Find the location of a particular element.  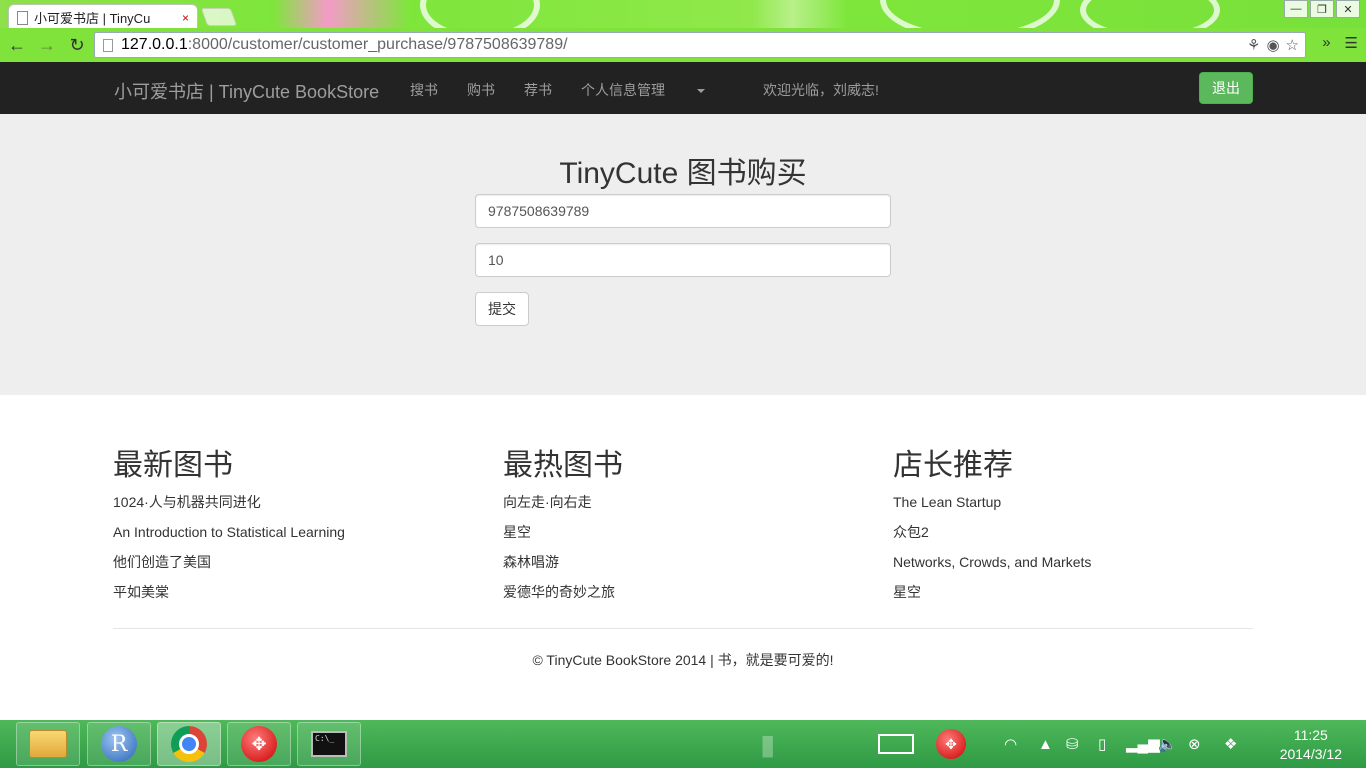

book-link: An Introduction to Statistical Learning is located at coordinates (303, 537).